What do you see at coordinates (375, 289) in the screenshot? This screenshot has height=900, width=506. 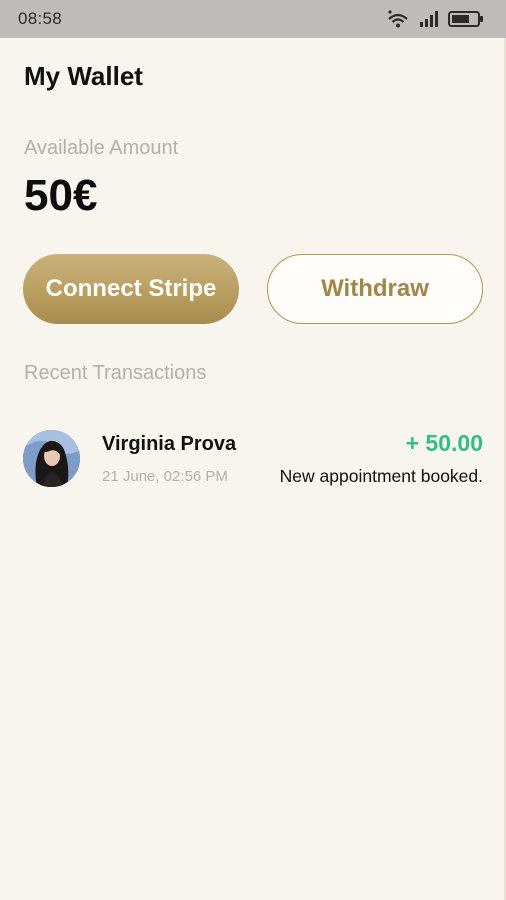 I see `withdraw-button: Withdraw` at bounding box center [375, 289].